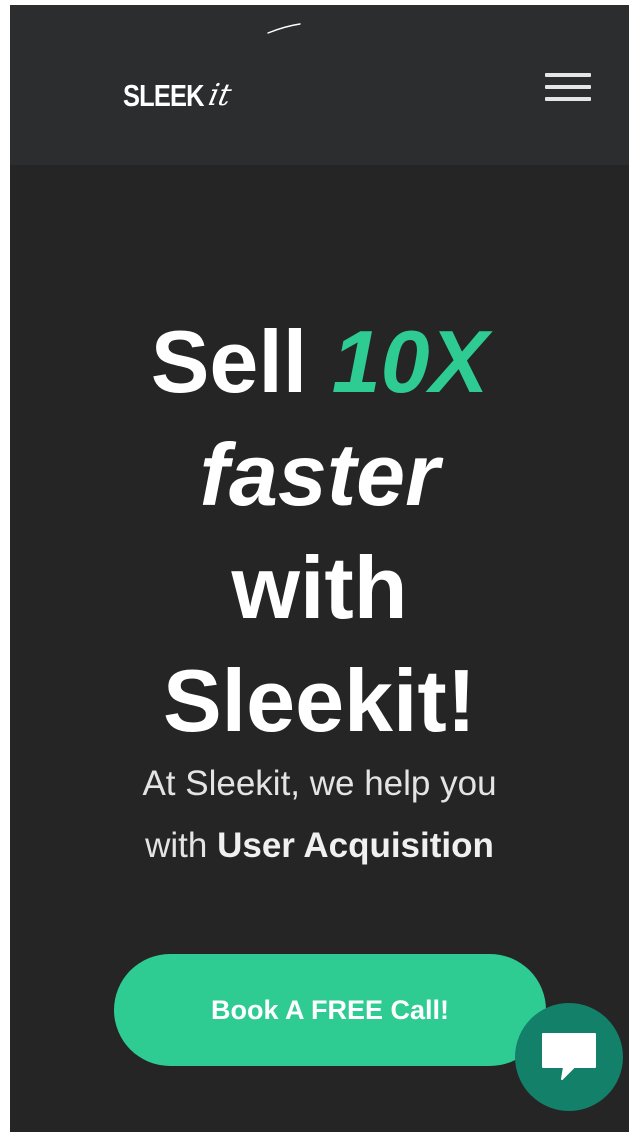 This screenshot has height=1137, width=639. What do you see at coordinates (220, 95) in the screenshot?
I see `logo-script: it` at bounding box center [220, 95].